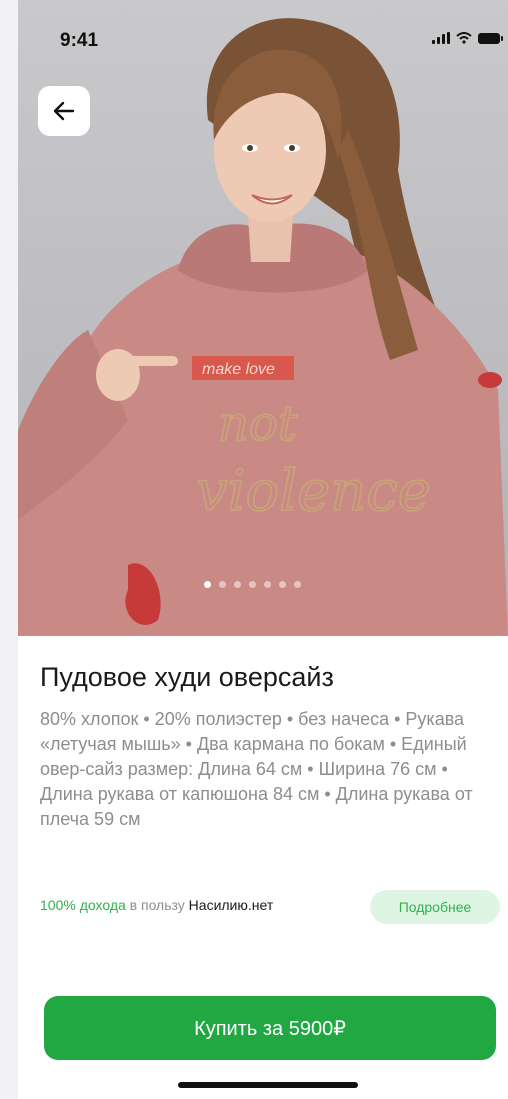  What do you see at coordinates (231, 905) in the screenshot?
I see `charity-org: Насилию.нет` at bounding box center [231, 905].